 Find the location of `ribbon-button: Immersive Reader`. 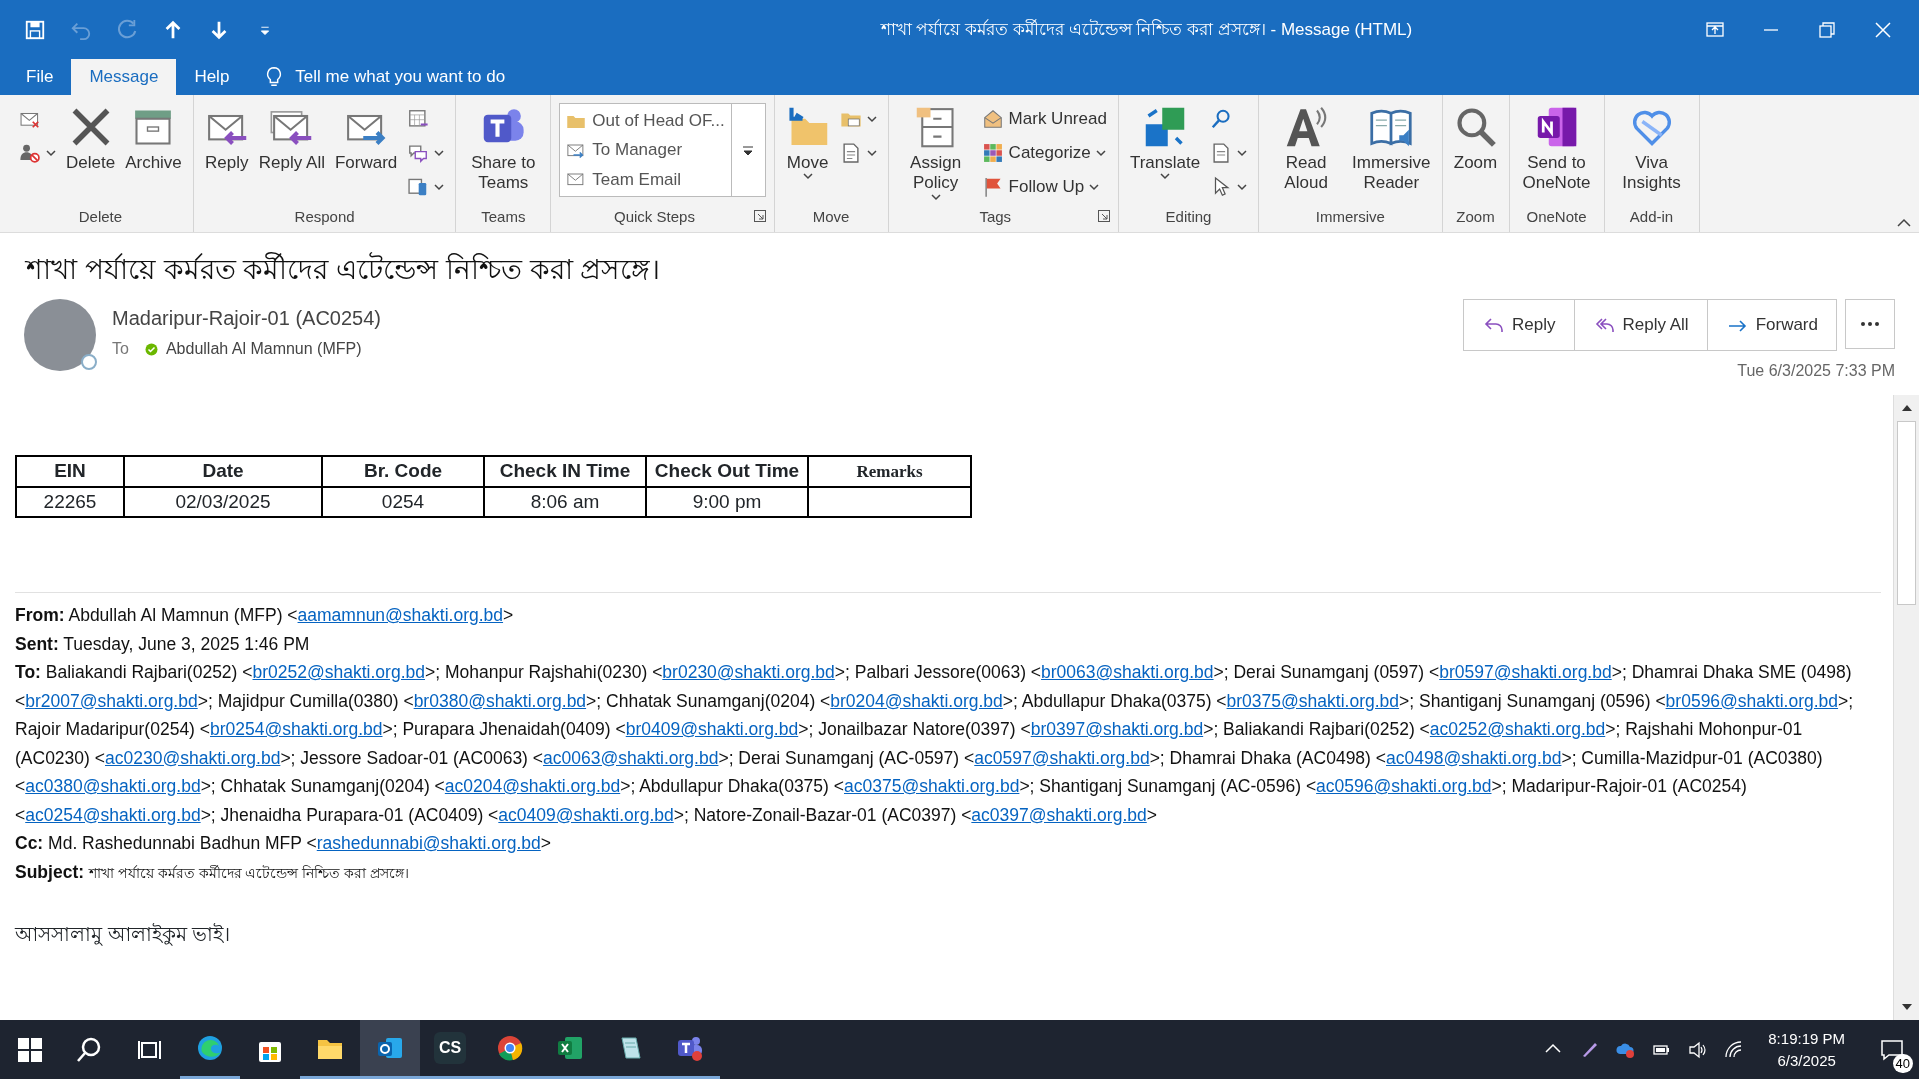

ribbon-button: Immersive Reader is located at coordinates (1391, 149).